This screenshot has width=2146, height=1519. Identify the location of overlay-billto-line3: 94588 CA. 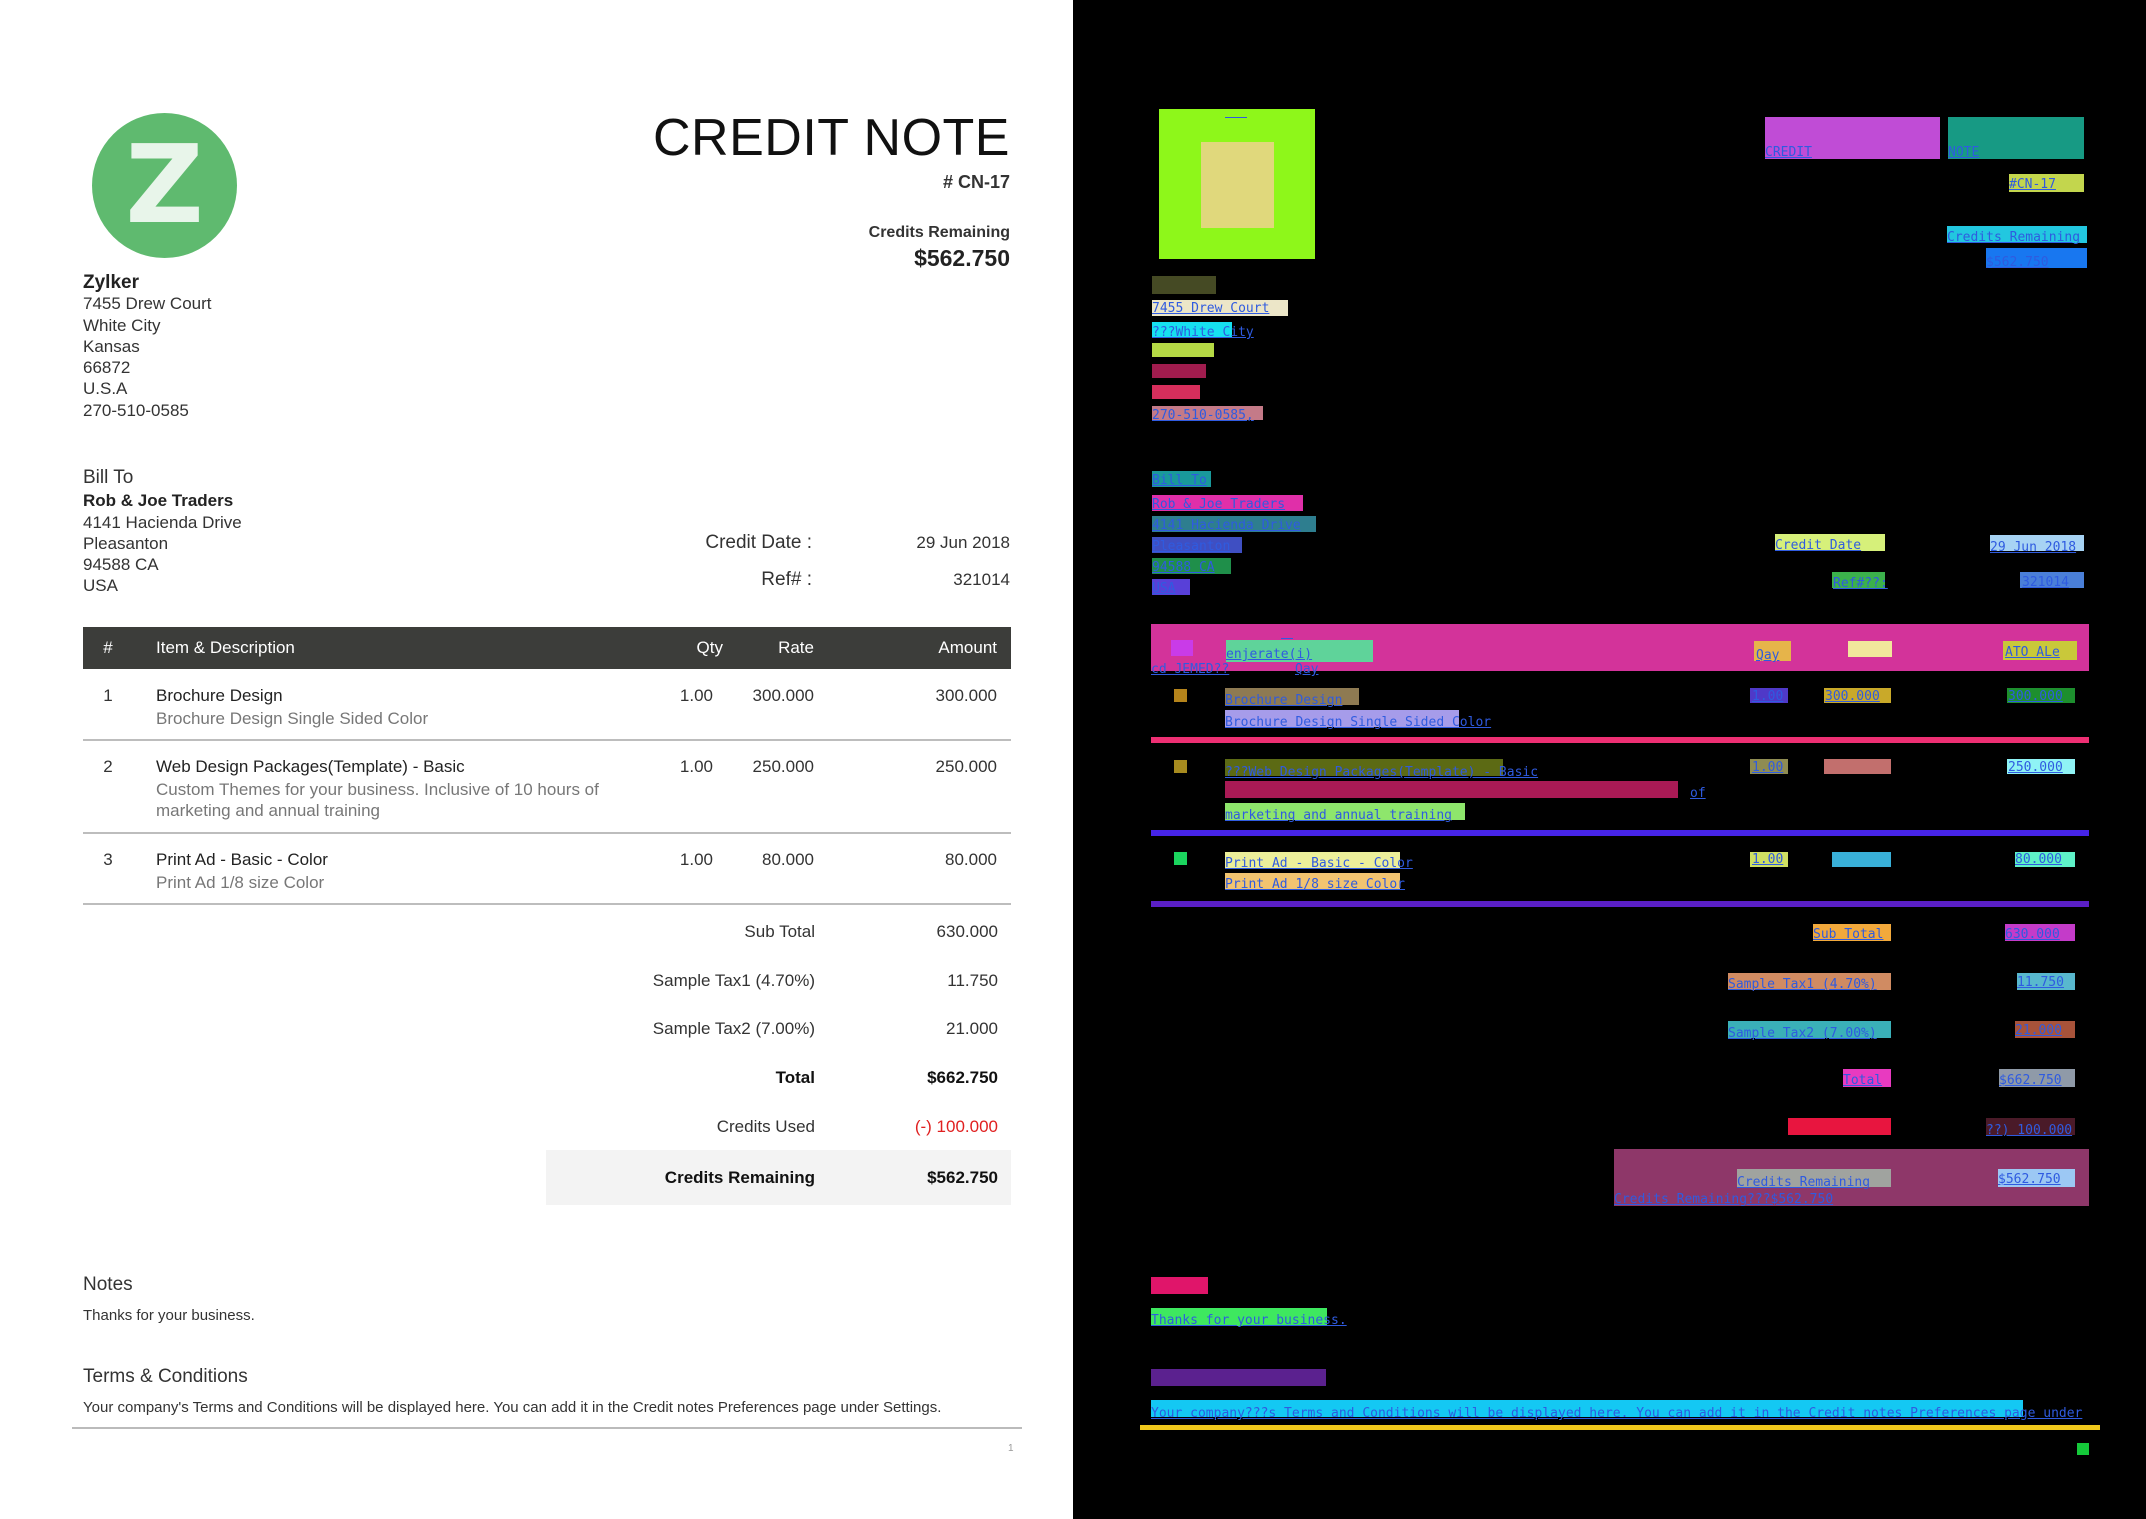
(1183, 567).